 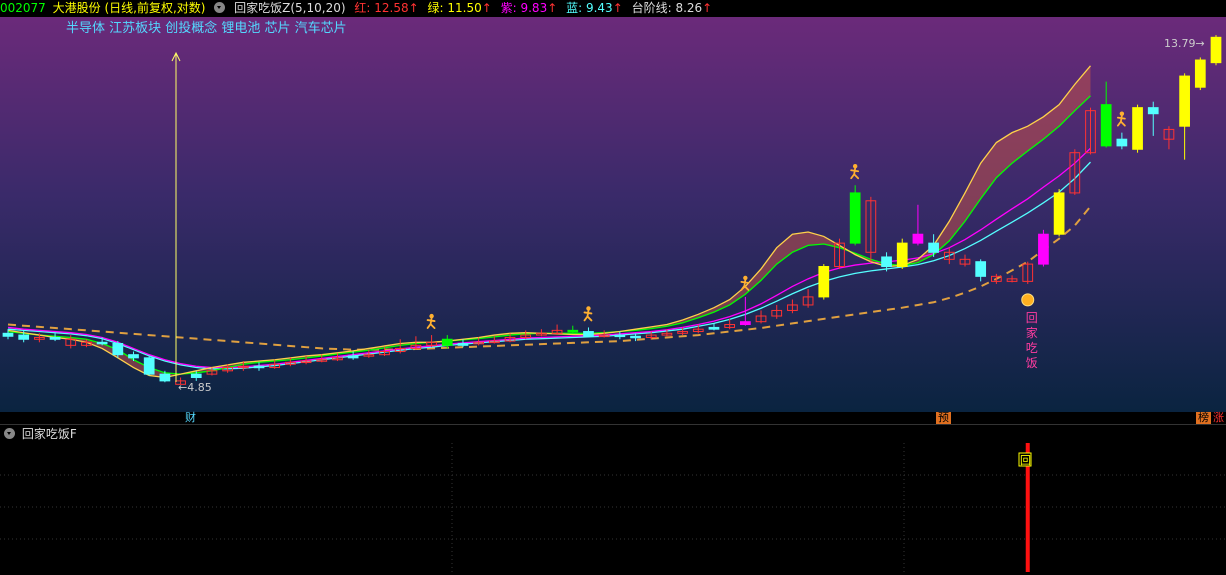 I want to click on sub-marker-label: 回, so click(x=1025, y=460).